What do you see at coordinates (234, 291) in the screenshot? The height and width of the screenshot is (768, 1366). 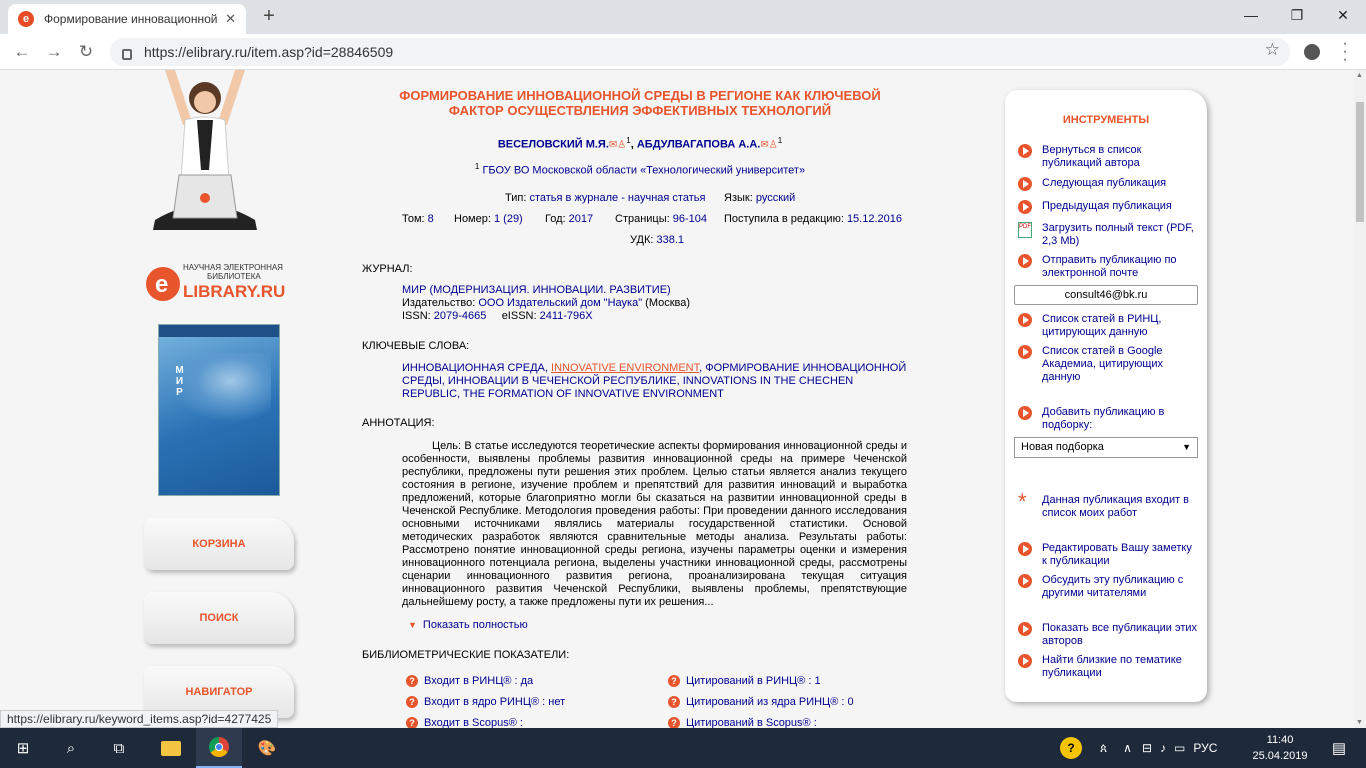 I see `logo-main: LIBRARY.RU` at bounding box center [234, 291].